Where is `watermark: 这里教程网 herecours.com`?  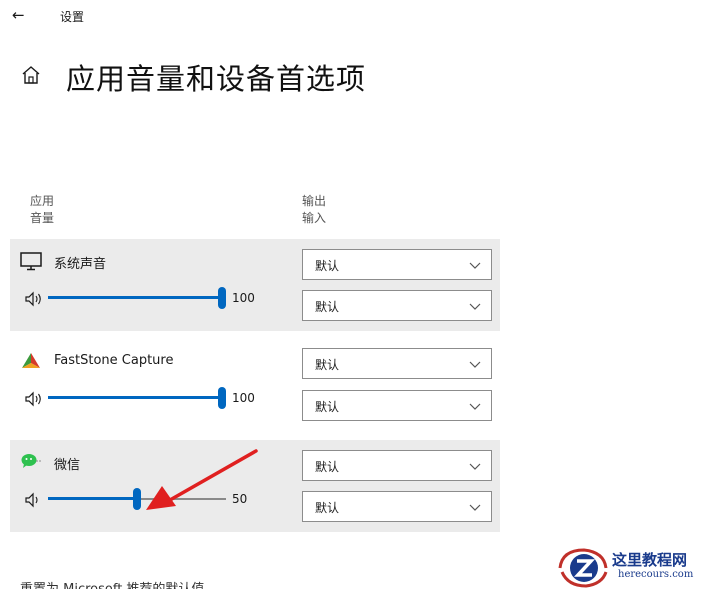 watermark: 这里教程网 herecours.com is located at coordinates (628, 567).